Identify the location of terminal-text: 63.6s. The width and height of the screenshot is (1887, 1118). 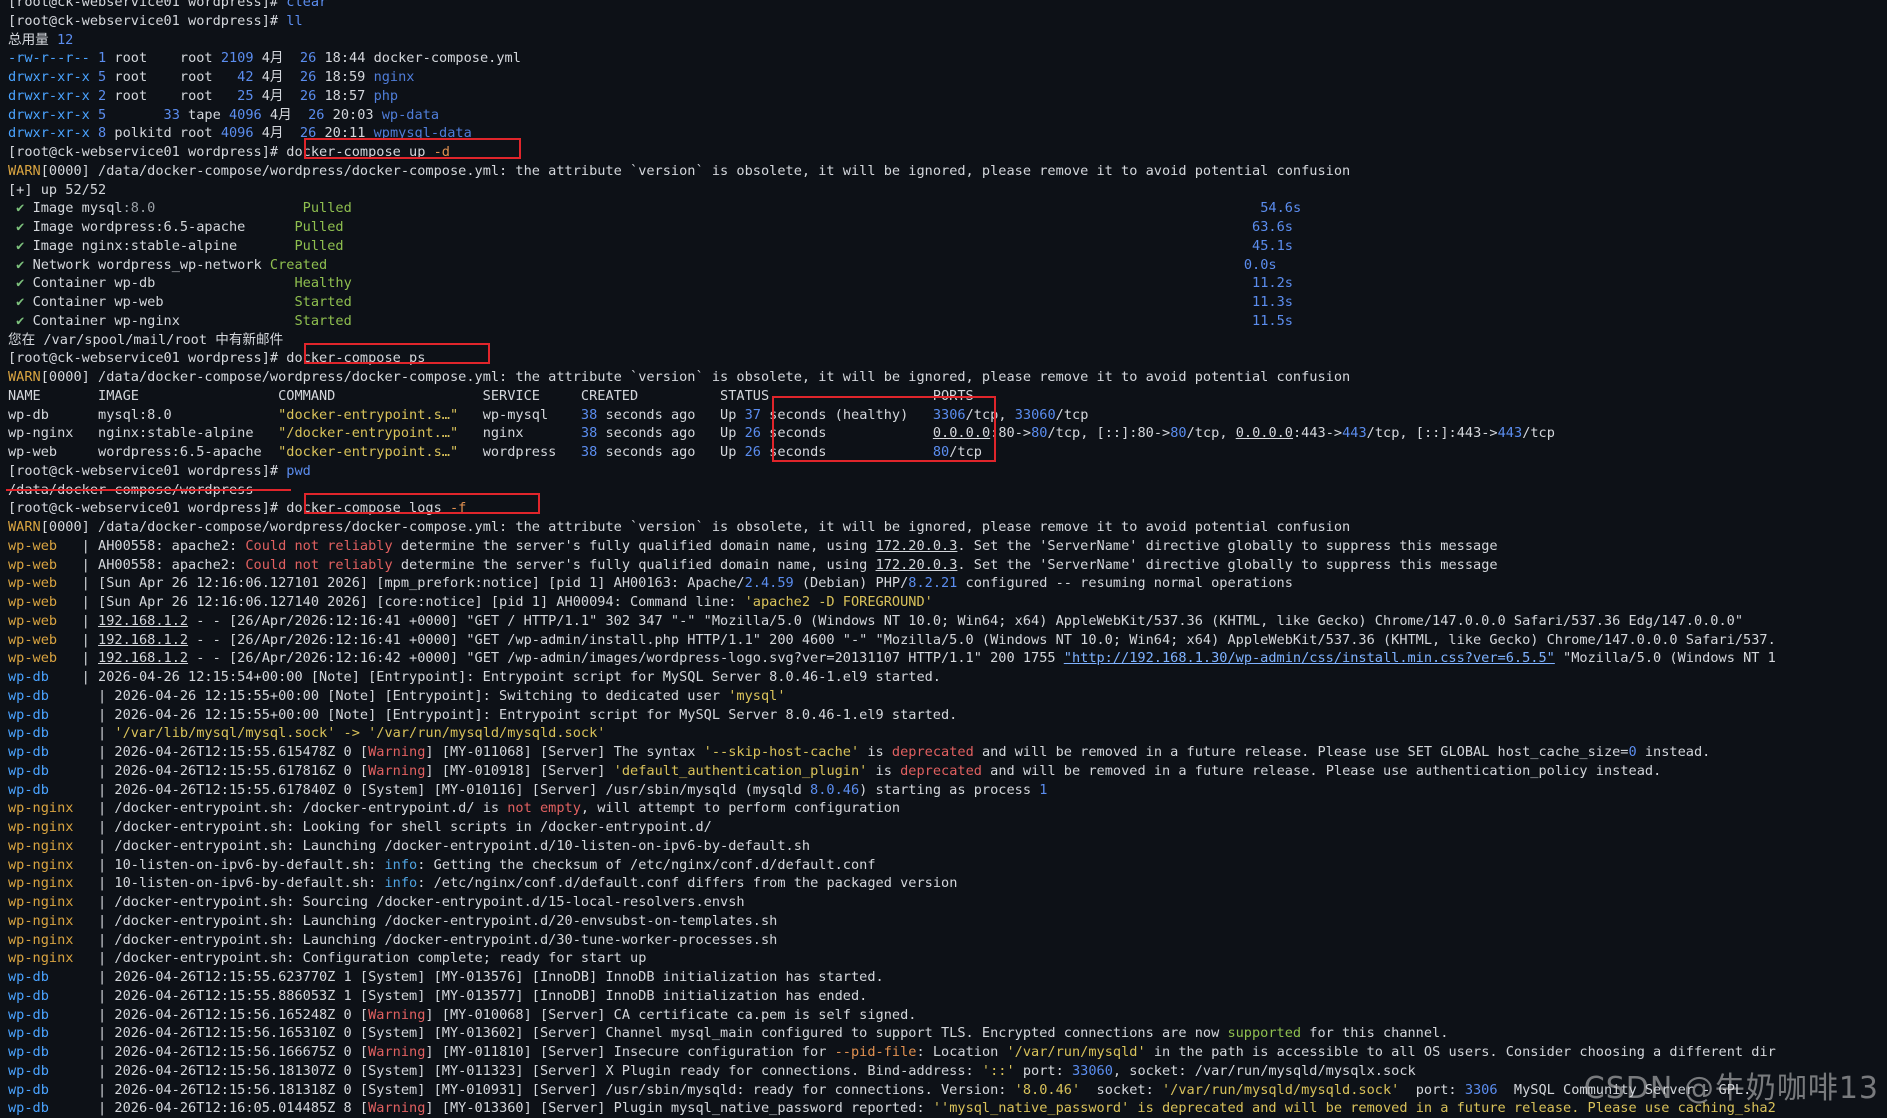
(1272, 227).